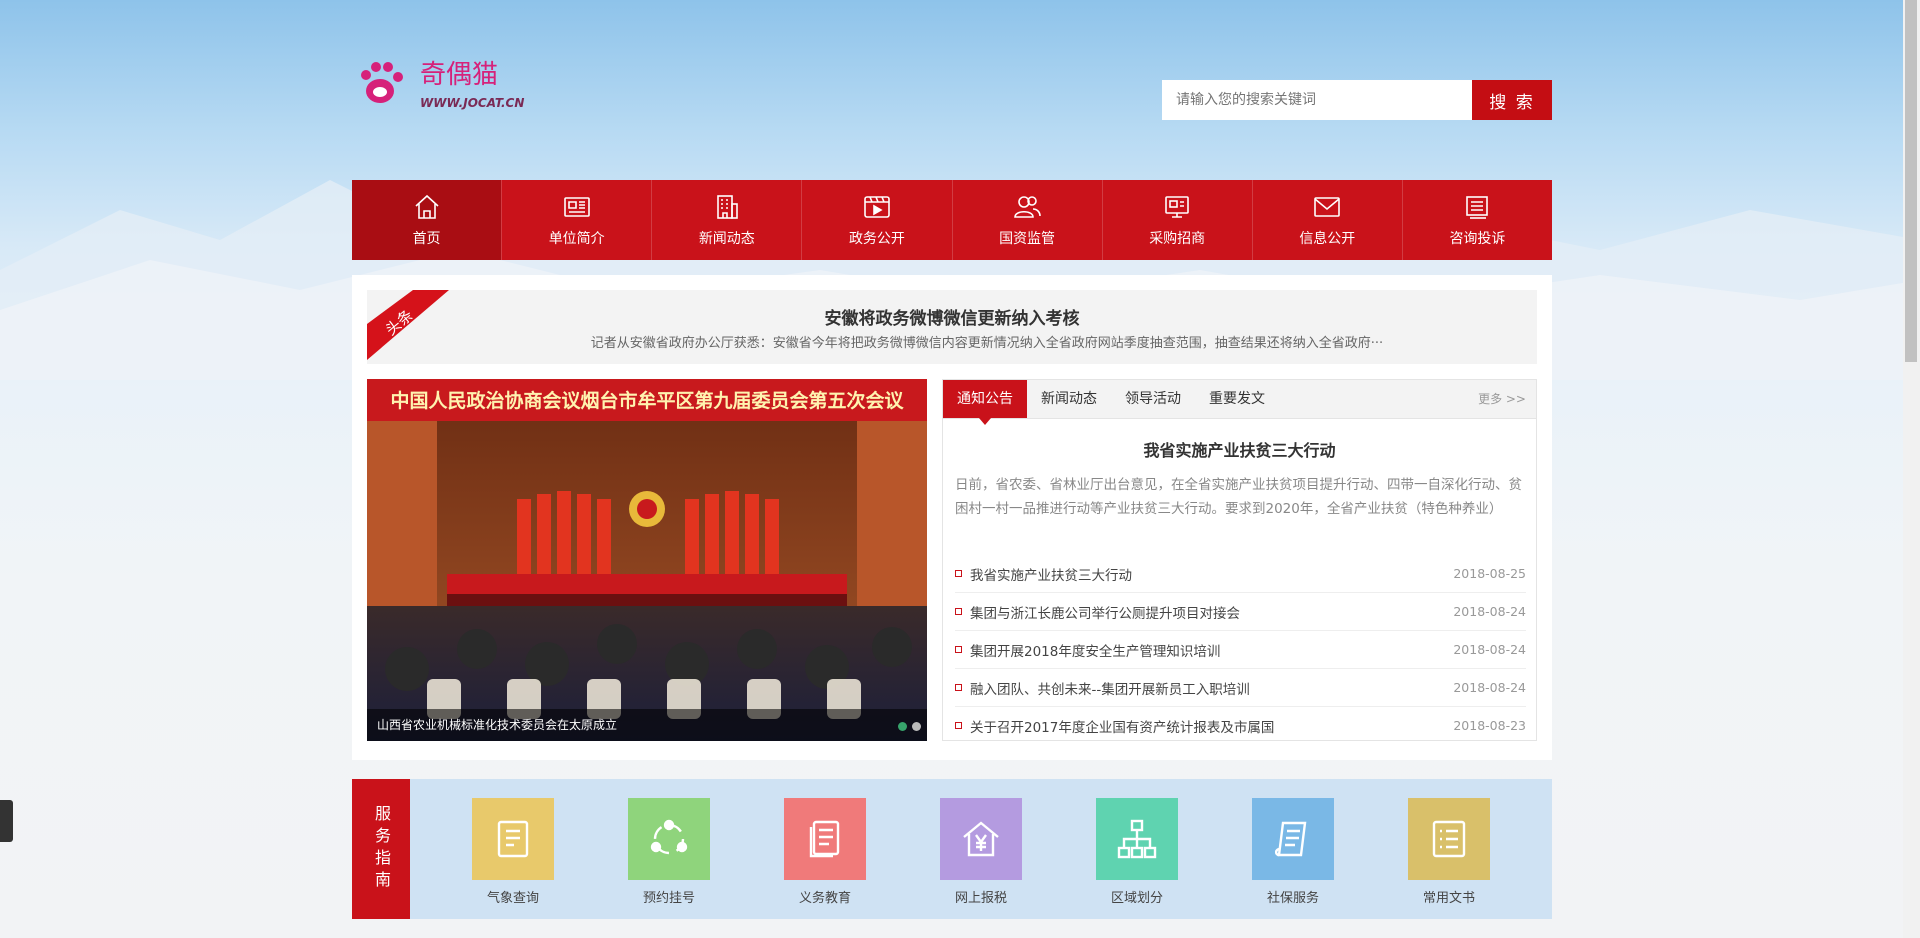 This screenshot has height=938, width=1920. I want to click on nav-item-info: 信息公开, so click(1326, 220).